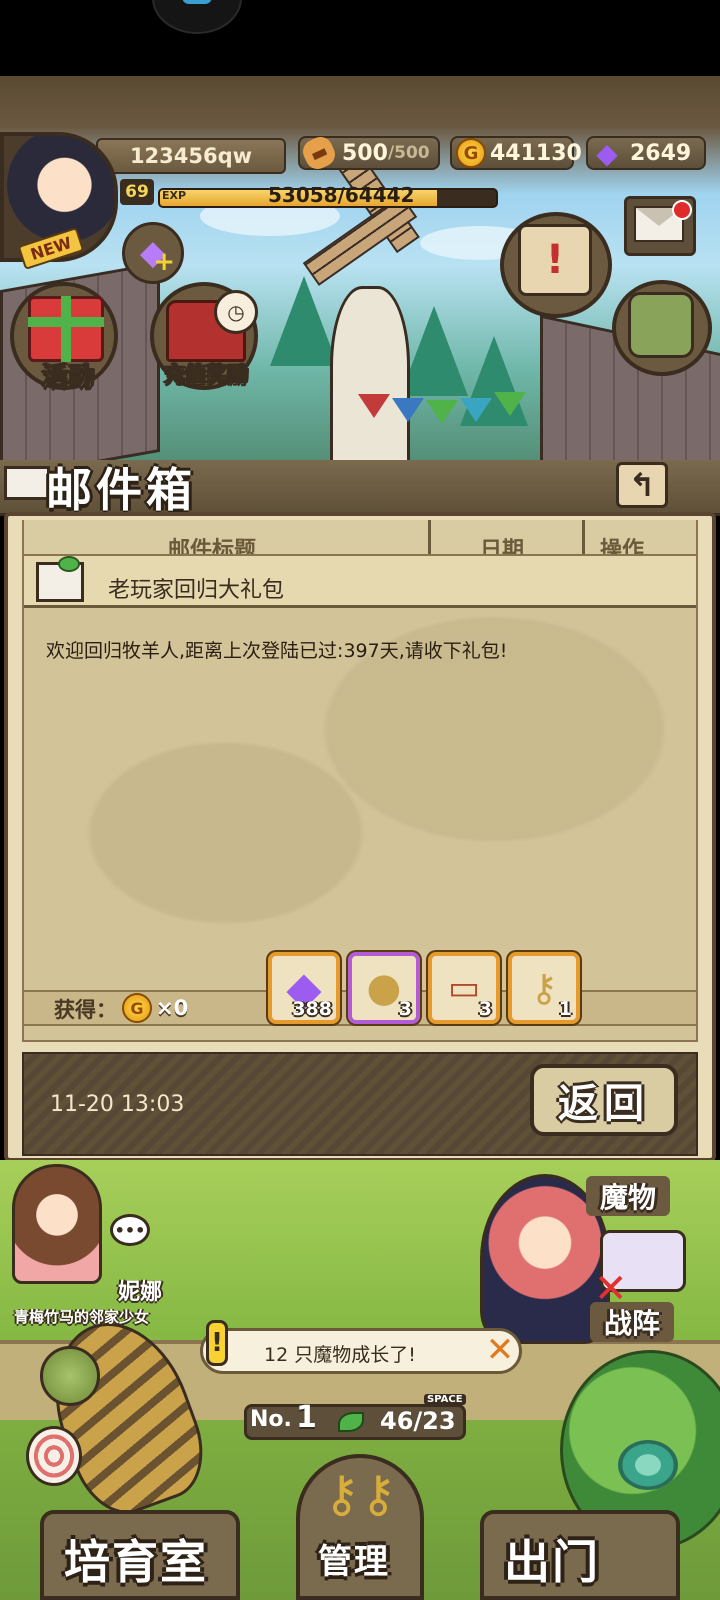 The height and width of the screenshot is (1600, 720). I want to click on reward-item-ticket: ▭ 3, so click(464, 988).